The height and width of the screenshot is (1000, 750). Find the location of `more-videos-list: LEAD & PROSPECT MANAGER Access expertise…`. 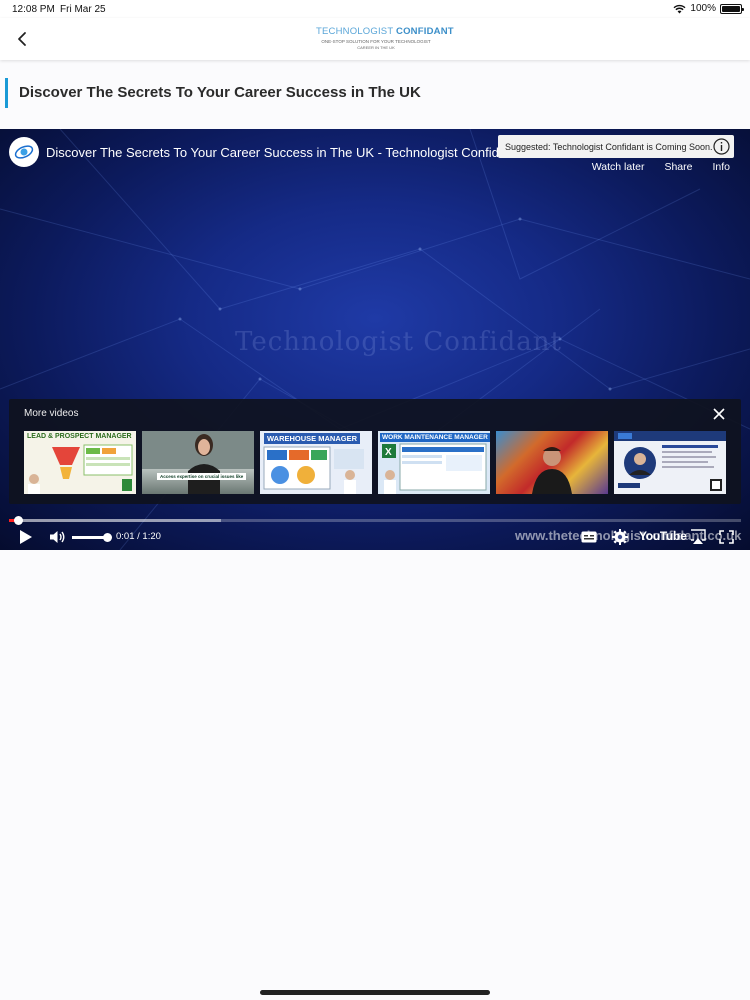

more-videos-list: LEAD & PROSPECT MANAGER Access expertise… is located at coordinates (375, 462).